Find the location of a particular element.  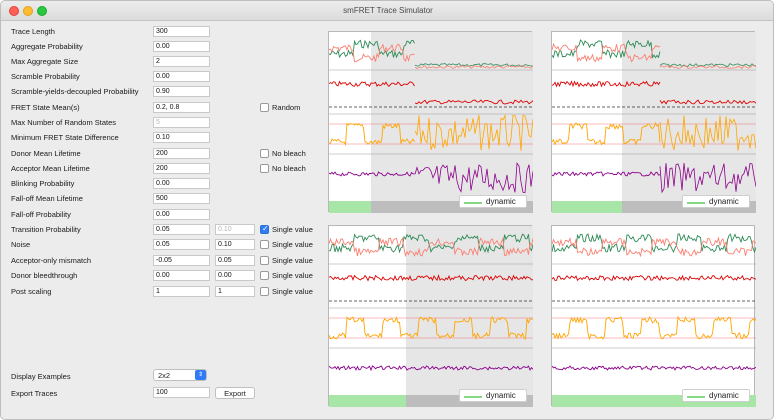

param-value-input: 0.10 is located at coordinates (181, 137).